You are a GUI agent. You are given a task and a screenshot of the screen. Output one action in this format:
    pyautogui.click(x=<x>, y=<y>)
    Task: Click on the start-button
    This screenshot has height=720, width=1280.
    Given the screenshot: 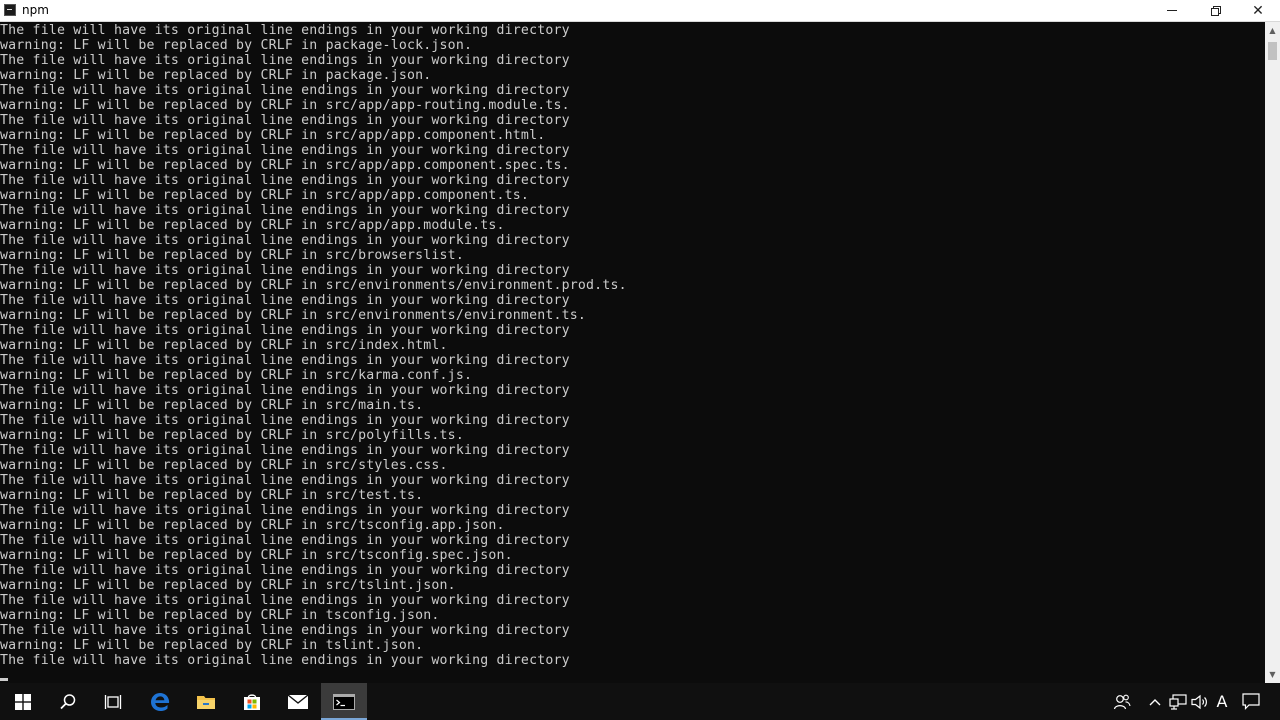 What is the action you would take?
    pyautogui.click(x=23, y=701)
    